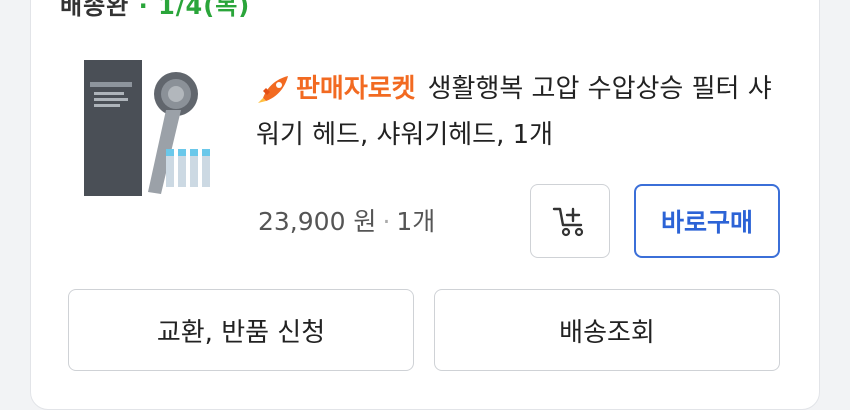  What do you see at coordinates (147, 128) in the screenshot?
I see `shower-head-product-image` at bounding box center [147, 128].